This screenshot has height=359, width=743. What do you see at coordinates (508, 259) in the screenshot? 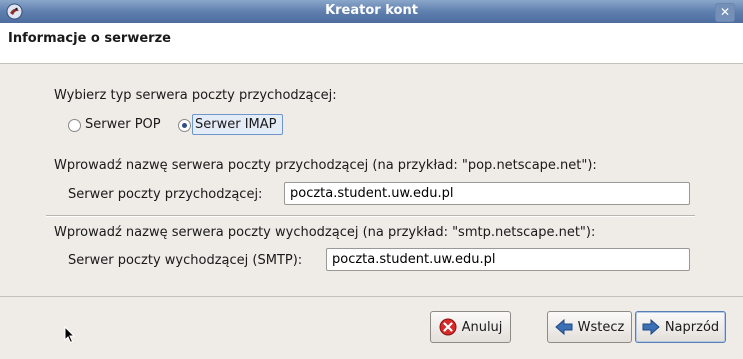
I see `outgoing-server-input: poczta.student.uw.edu.pl` at bounding box center [508, 259].